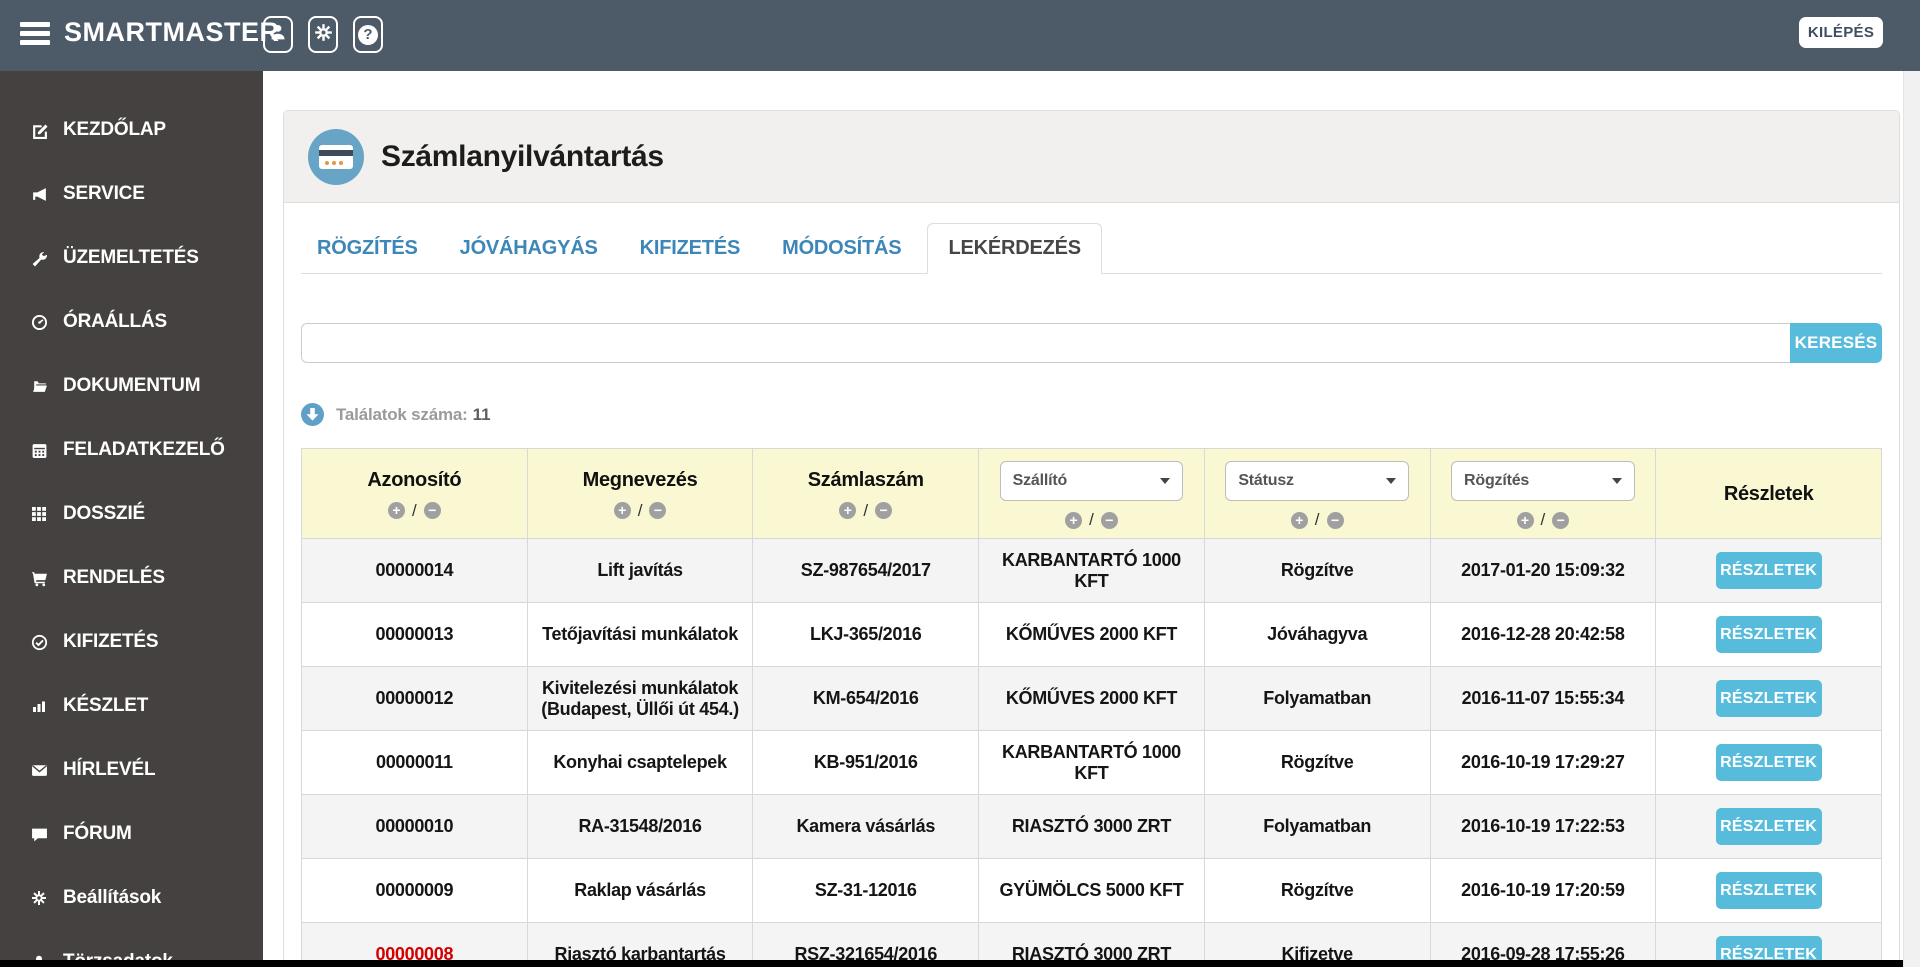  What do you see at coordinates (1091, 634) in the screenshot?
I see `invoice-supplier: KŐMŰVES 2000 KFT` at bounding box center [1091, 634].